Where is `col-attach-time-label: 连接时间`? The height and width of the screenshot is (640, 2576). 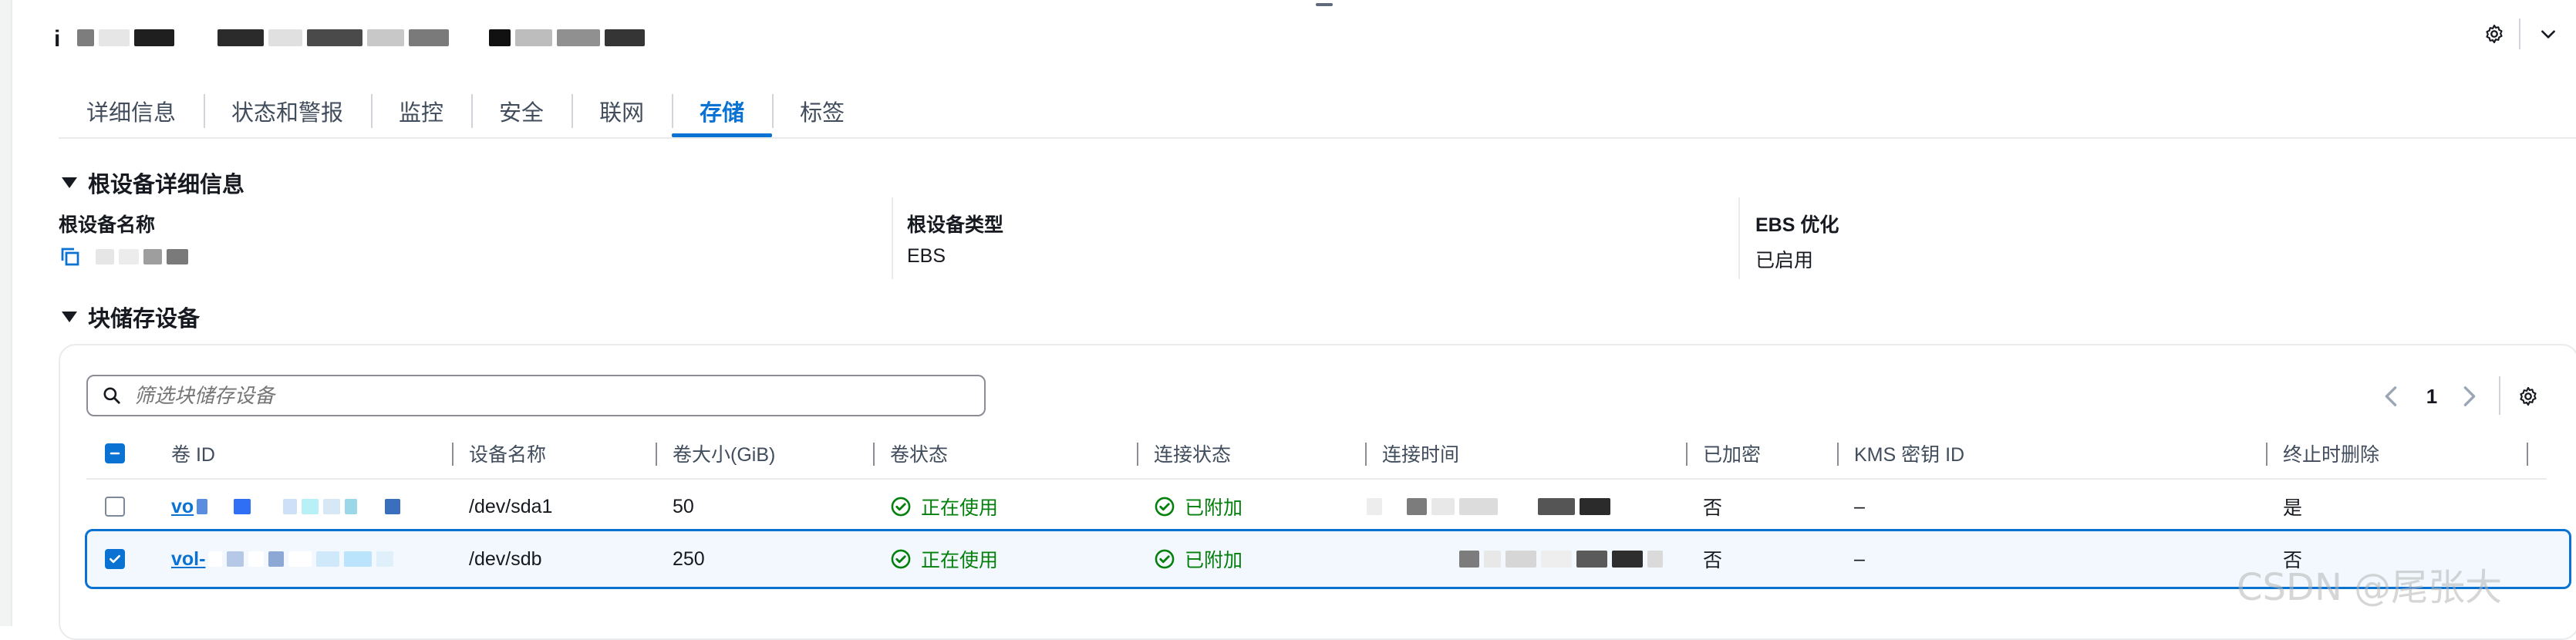
col-attach-time-label: 连接时间 is located at coordinates (1421, 455).